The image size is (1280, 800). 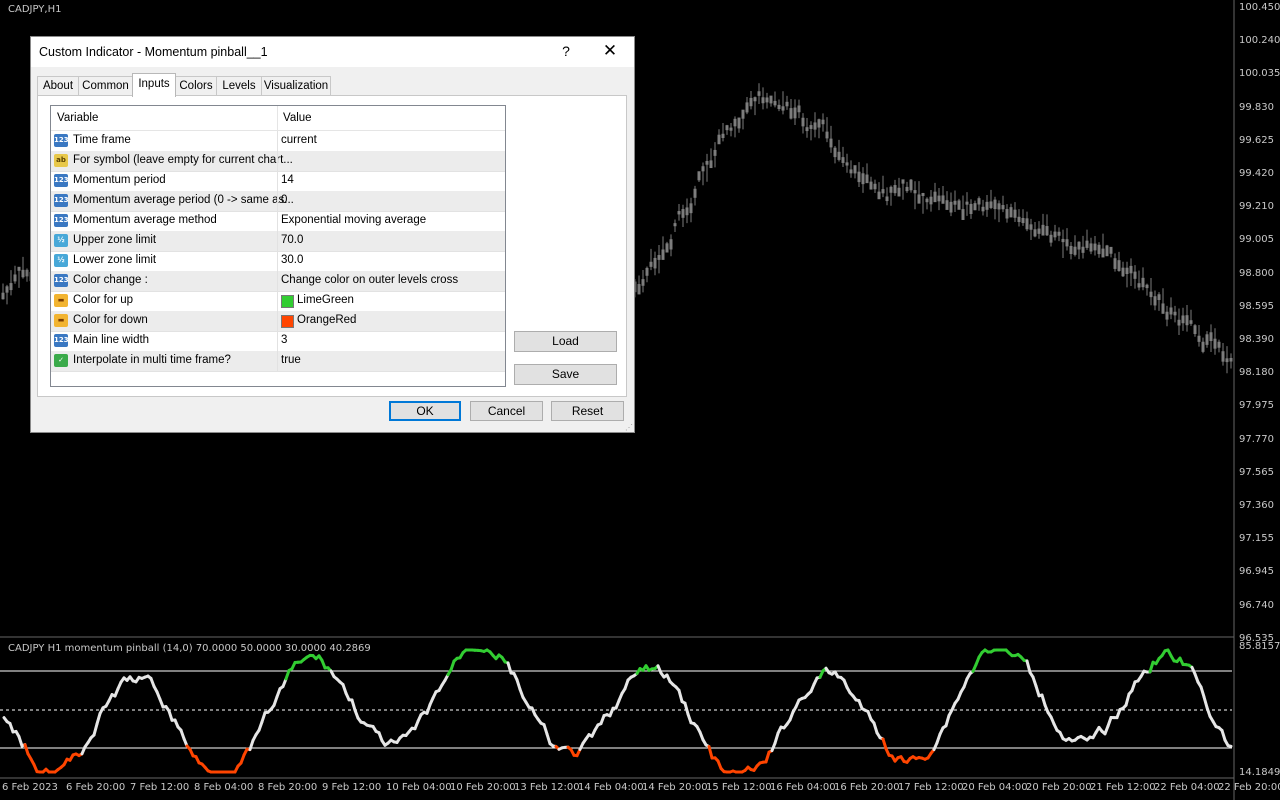 I want to click on param-value: Exponential moving average, so click(x=353, y=220).